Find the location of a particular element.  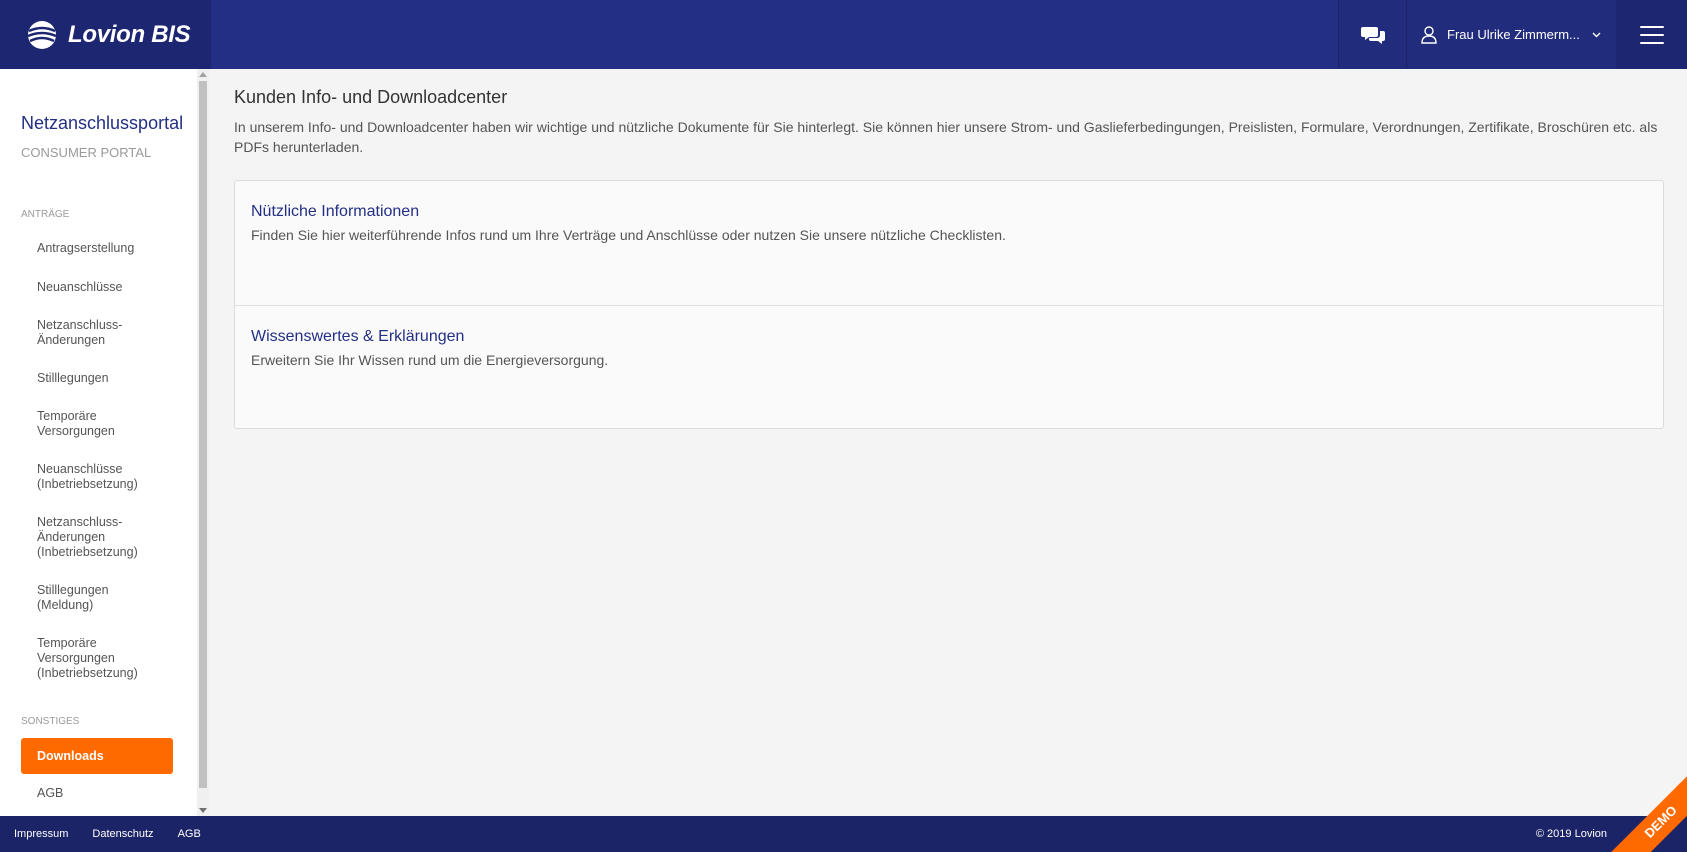

chat-bubbles-icon is located at coordinates (1372, 35).